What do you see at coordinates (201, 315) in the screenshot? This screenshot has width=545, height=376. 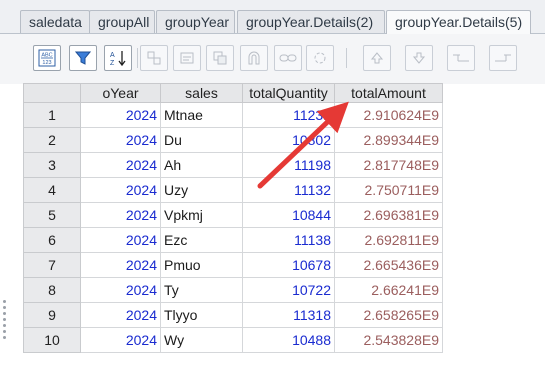 I see `cell-sales: Tlyyo` at bounding box center [201, 315].